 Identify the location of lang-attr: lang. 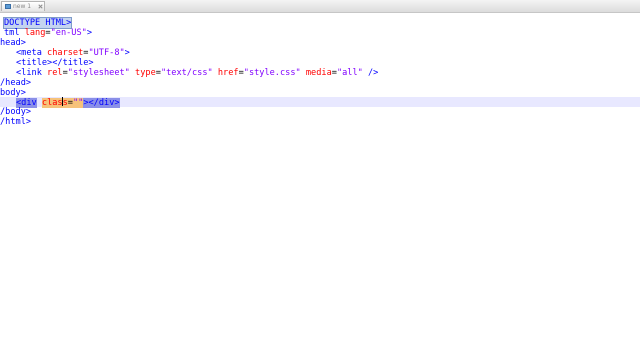
(35, 33).